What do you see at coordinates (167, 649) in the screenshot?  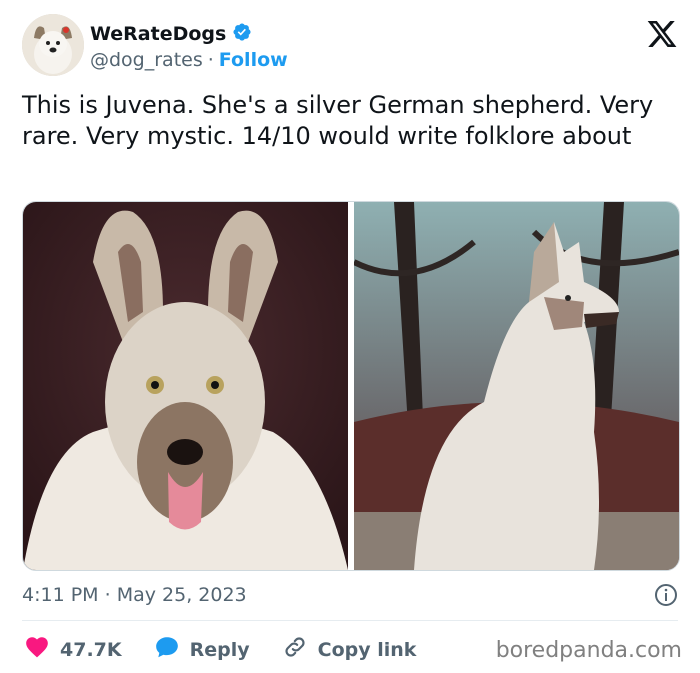 I see `reply-bubble-icon` at bounding box center [167, 649].